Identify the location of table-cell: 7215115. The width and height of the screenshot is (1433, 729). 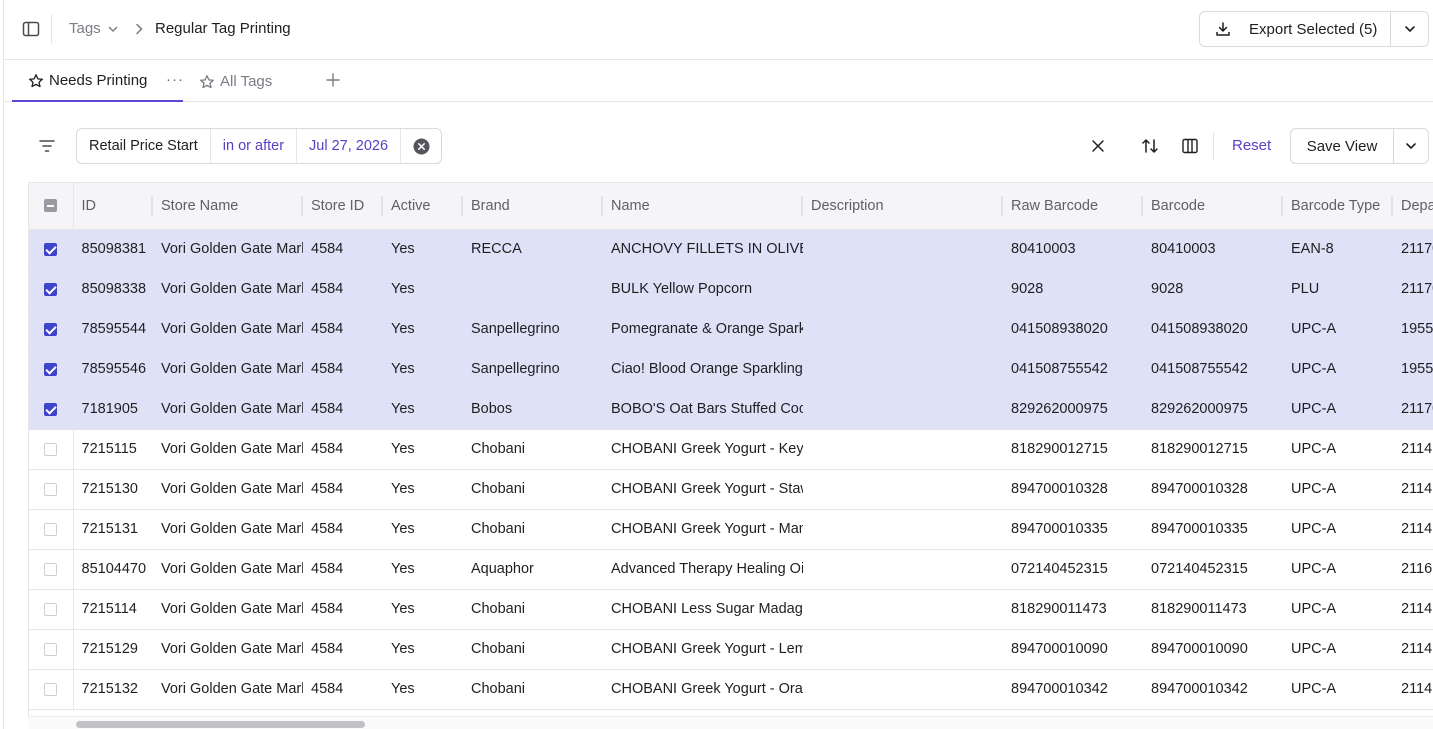
(113, 449).